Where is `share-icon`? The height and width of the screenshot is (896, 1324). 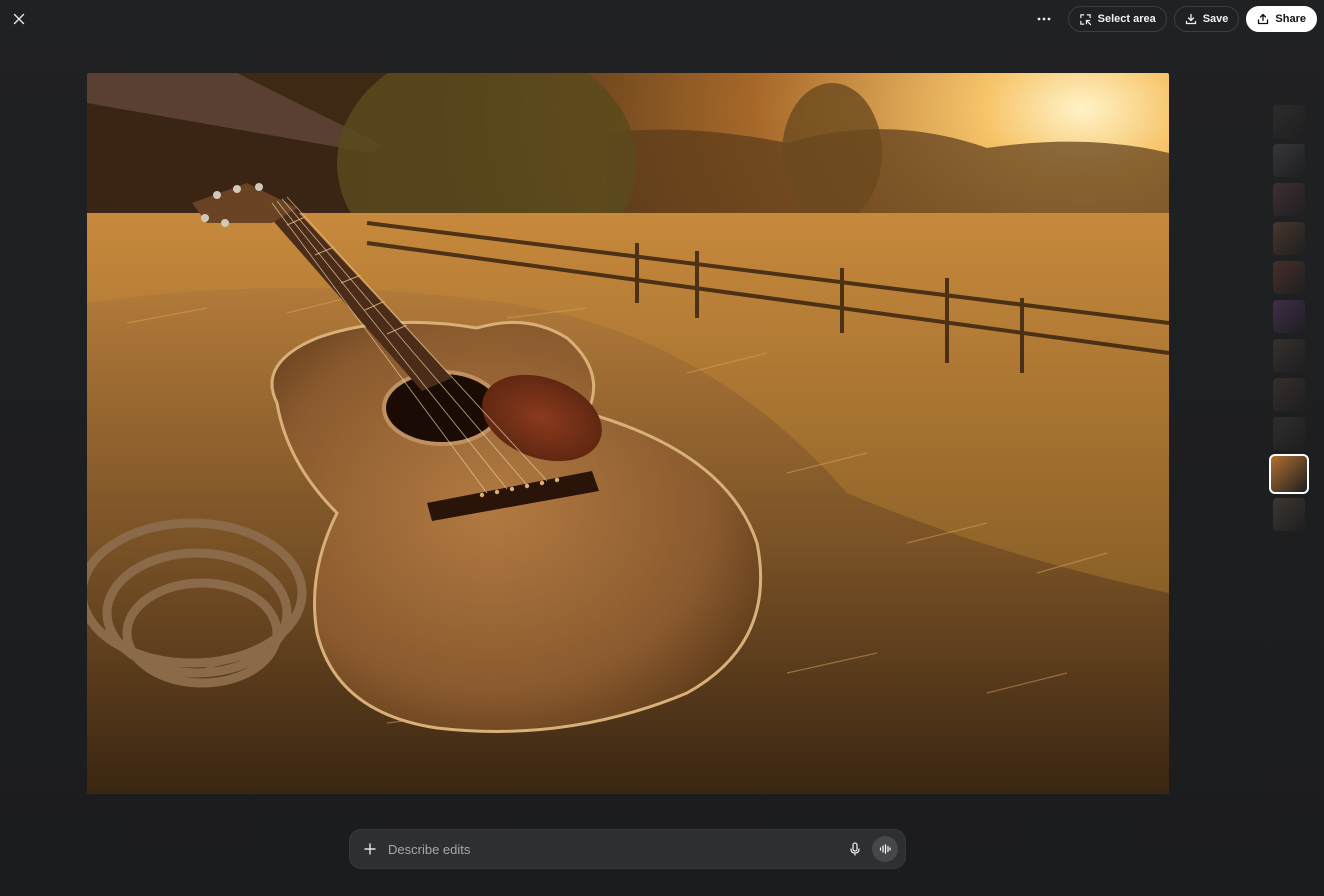
share-icon is located at coordinates (1263, 19).